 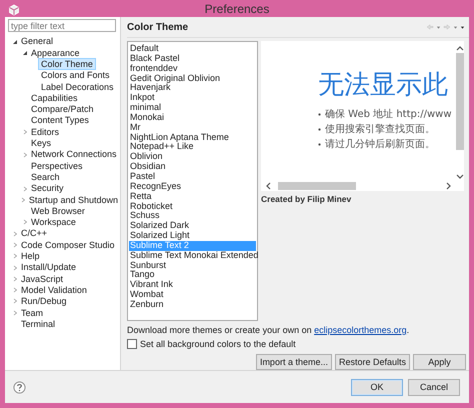 What do you see at coordinates (47, 188) in the screenshot?
I see `tree-item: Security` at bounding box center [47, 188].